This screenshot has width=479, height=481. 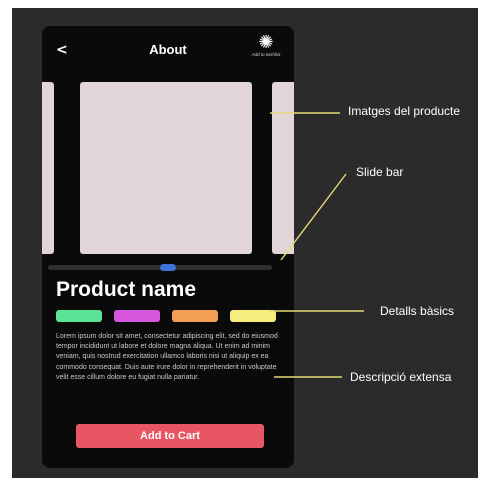 What do you see at coordinates (417, 311) in the screenshot?
I see `annotation-details: Detalls bàsics` at bounding box center [417, 311].